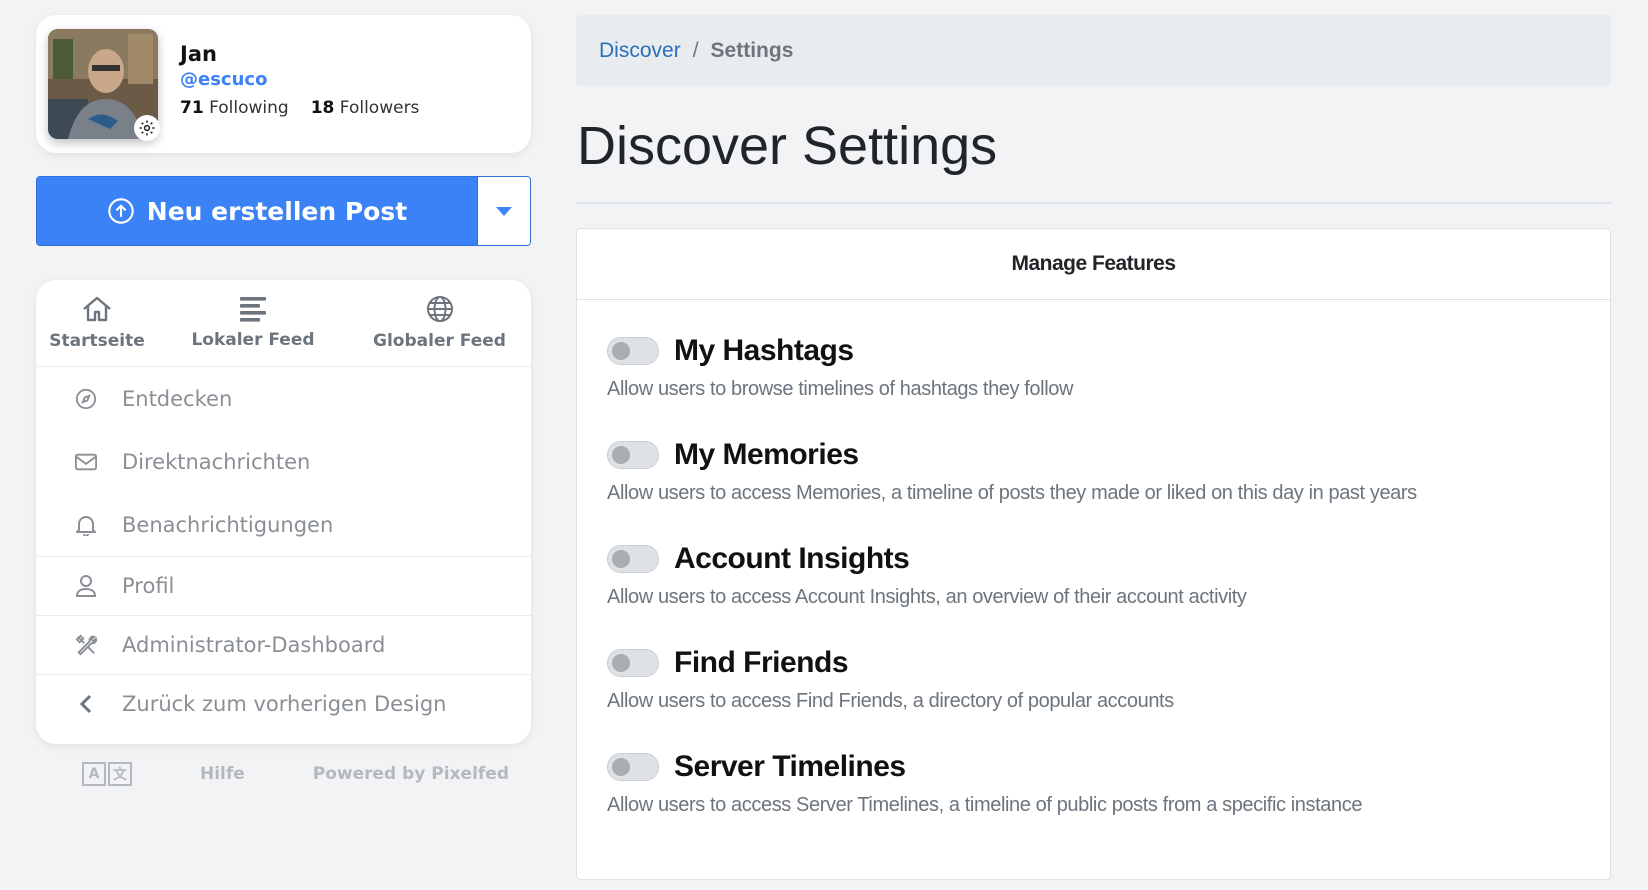 The image size is (1648, 890). Describe the element at coordinates (97, 309) in the screenshot. I see `home-icon` at that location.